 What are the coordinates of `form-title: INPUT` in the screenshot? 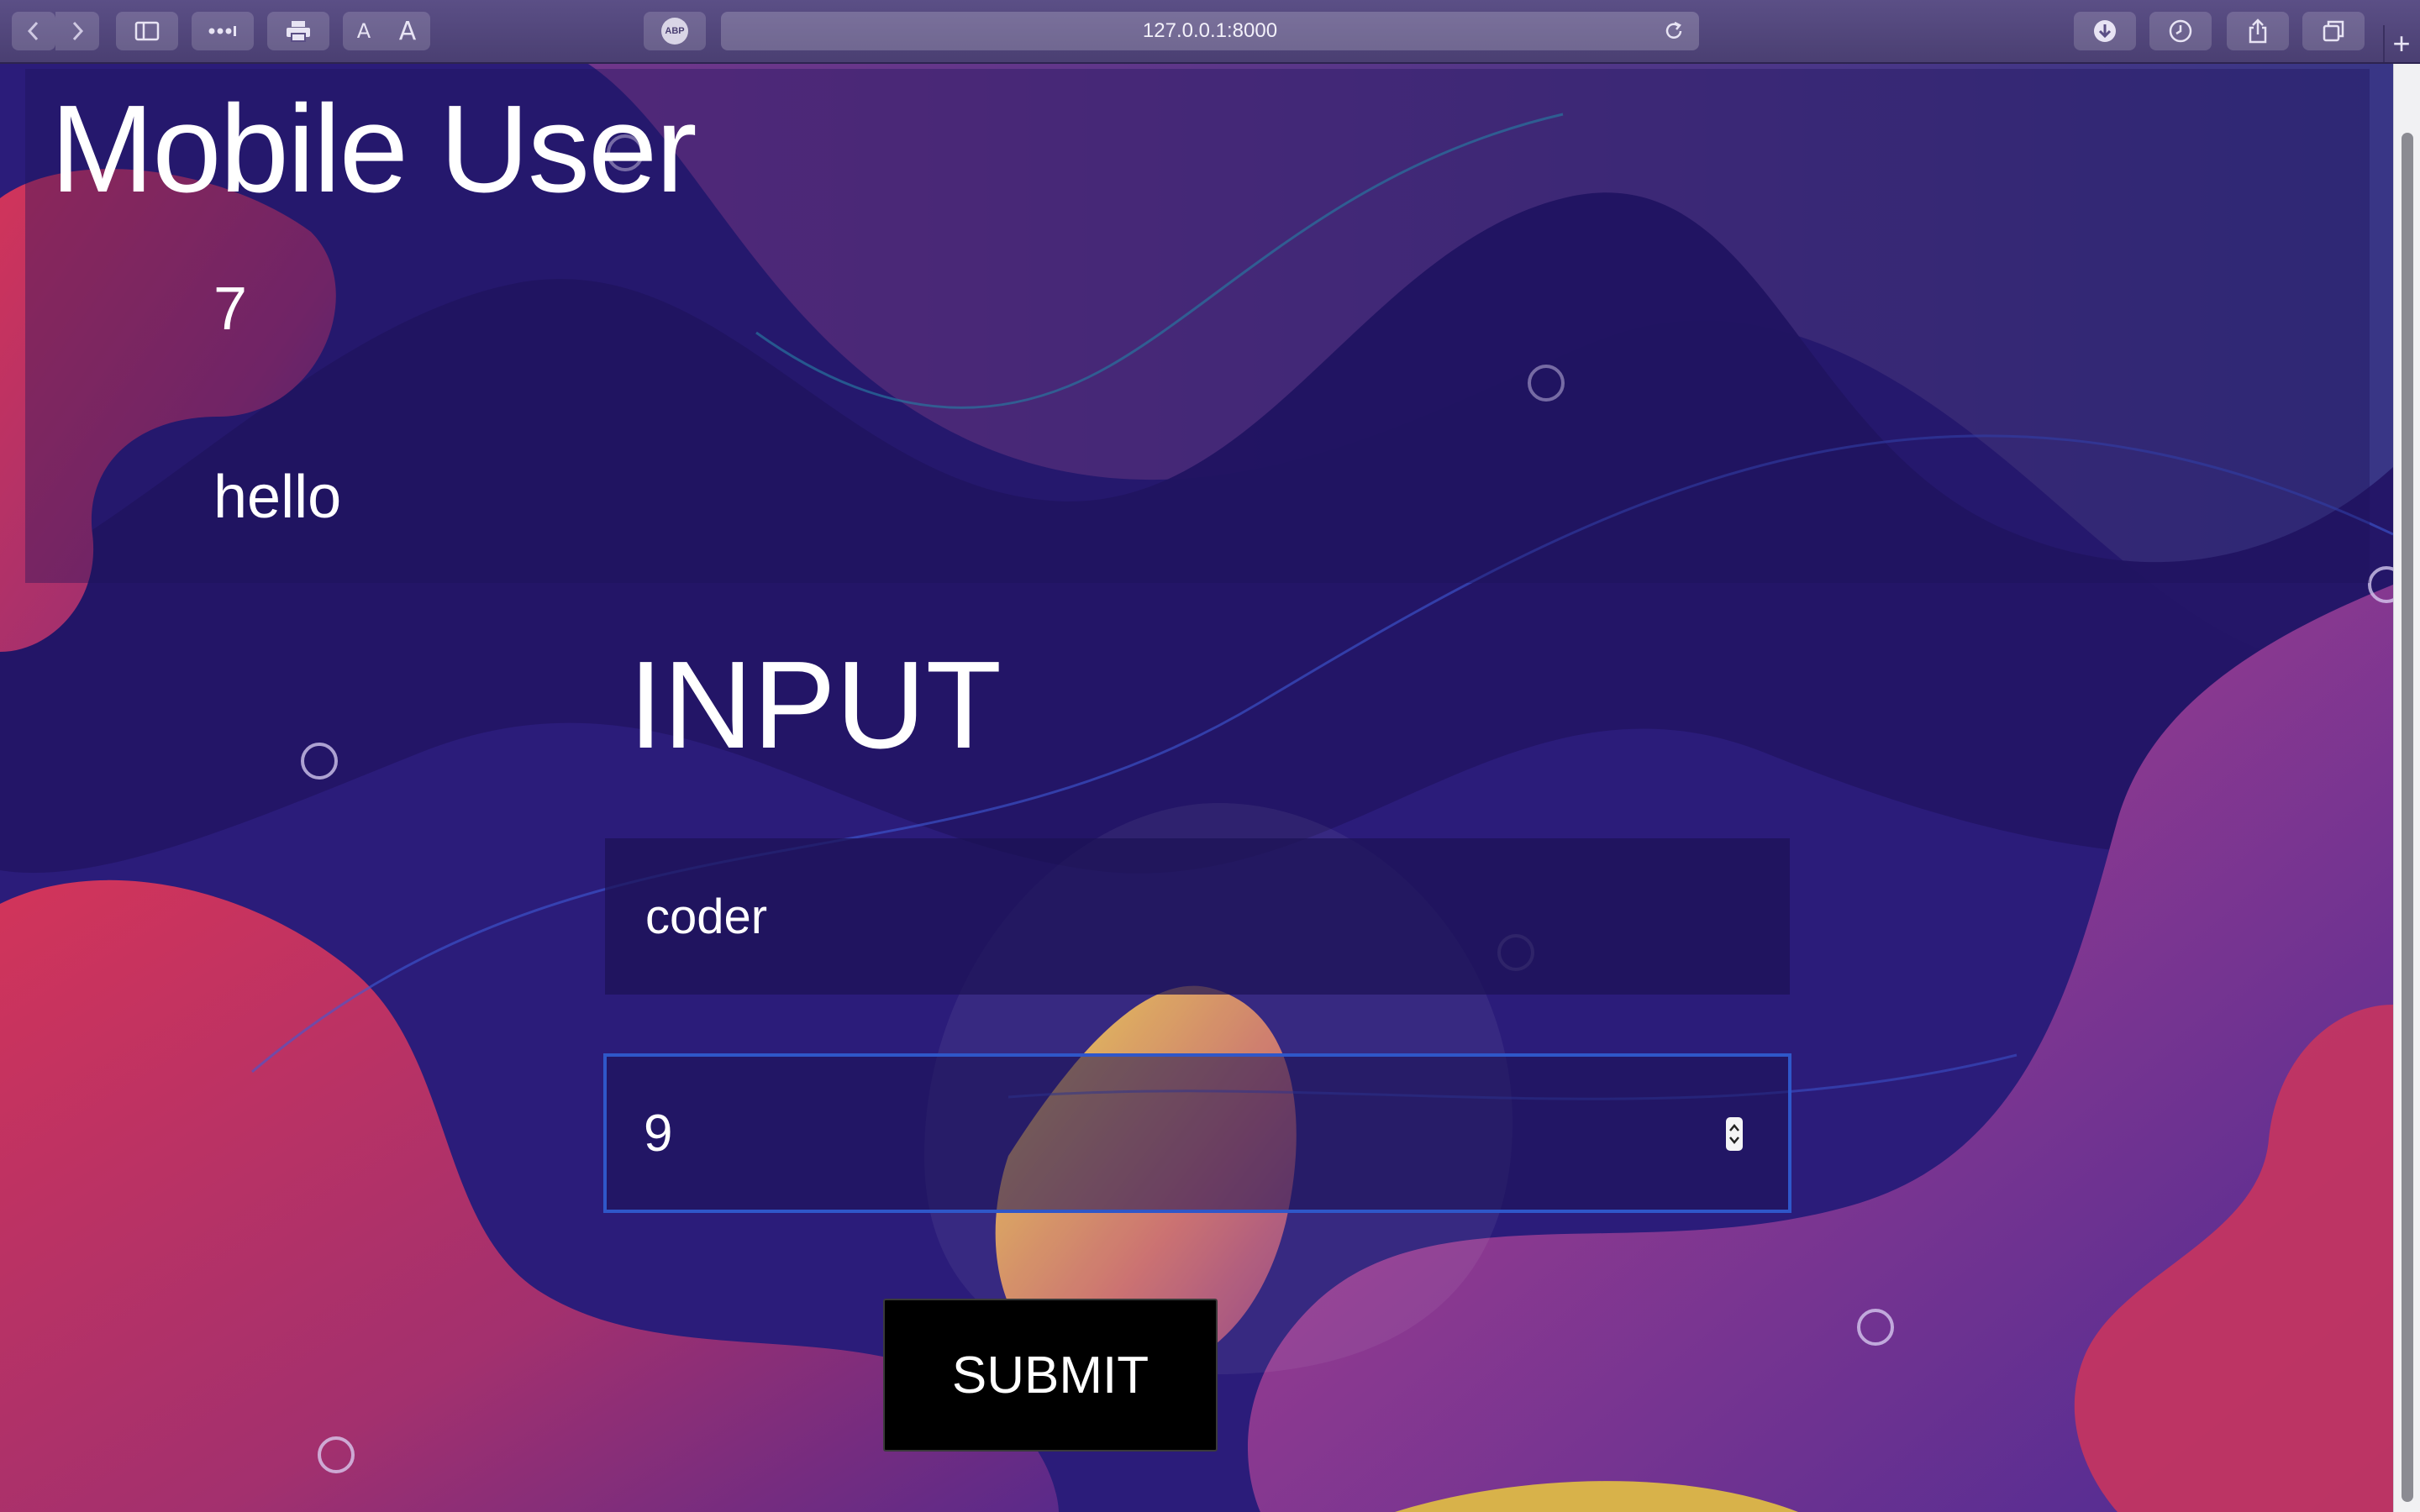 It's located at (815, 705).